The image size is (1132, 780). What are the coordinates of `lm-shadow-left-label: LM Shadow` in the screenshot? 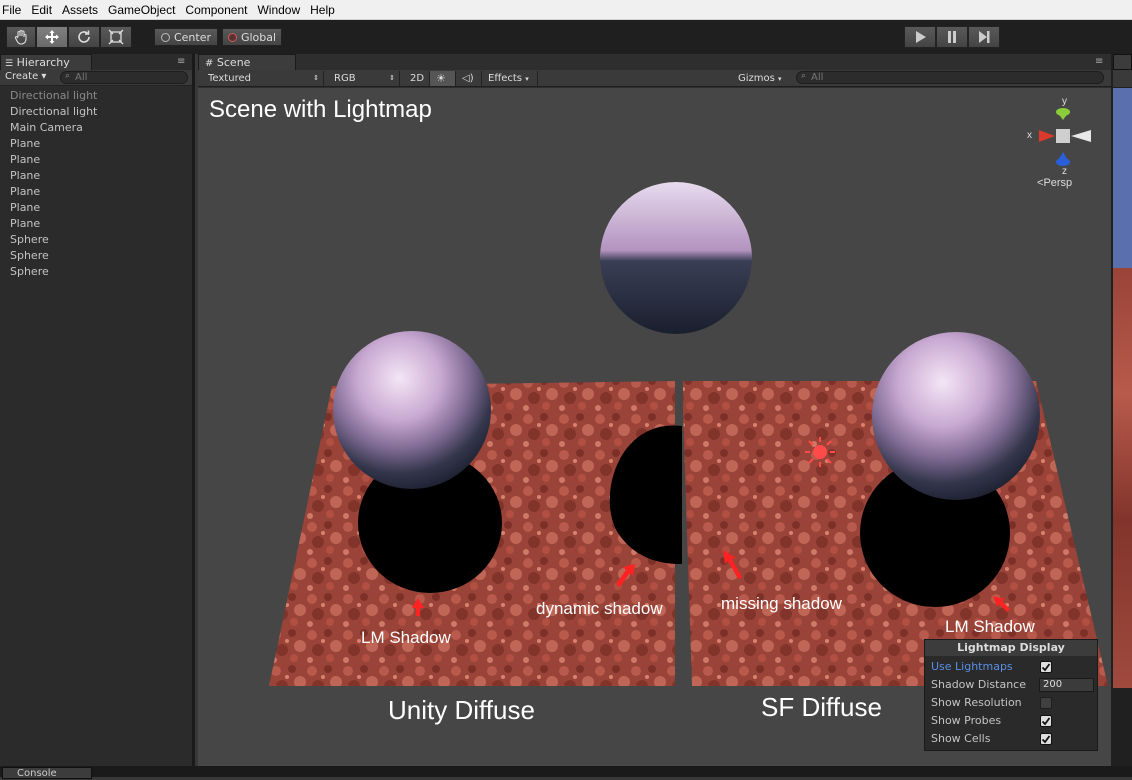 It's located at (406, 637).